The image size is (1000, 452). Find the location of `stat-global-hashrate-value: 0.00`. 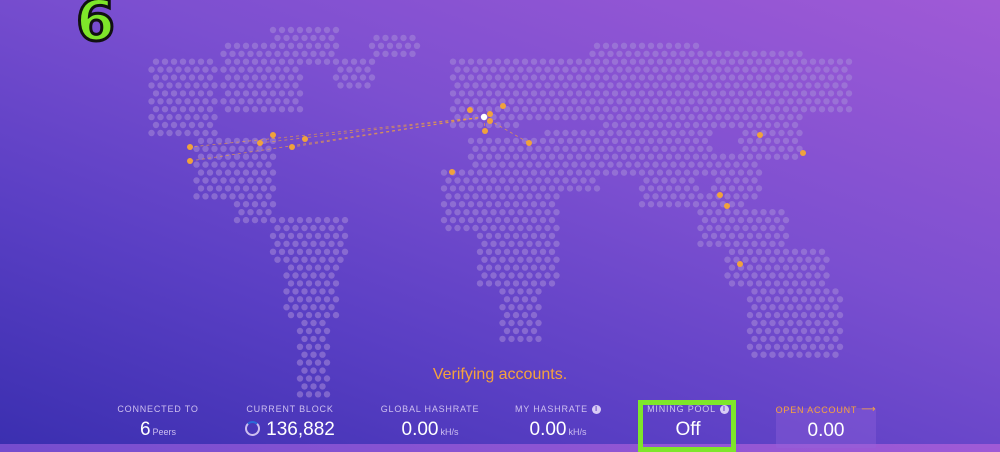

stat-global-hashrate-value: 0.00 is located at coordinates (420, 429).